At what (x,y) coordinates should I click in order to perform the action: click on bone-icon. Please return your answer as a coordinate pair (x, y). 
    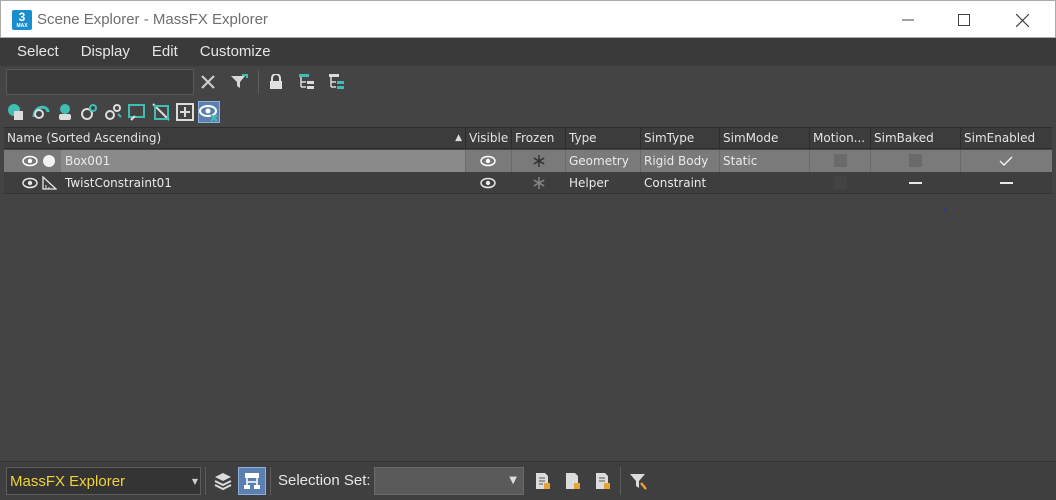
    Looking at the image, I should click on (161, 112).